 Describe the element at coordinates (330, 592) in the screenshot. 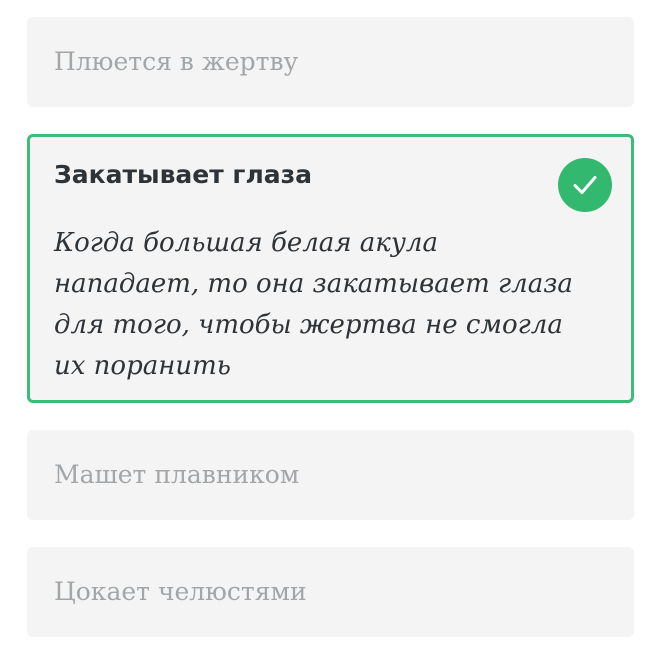

I see `answer-option-clicks-jaws: Цокает челюстями` at that location.